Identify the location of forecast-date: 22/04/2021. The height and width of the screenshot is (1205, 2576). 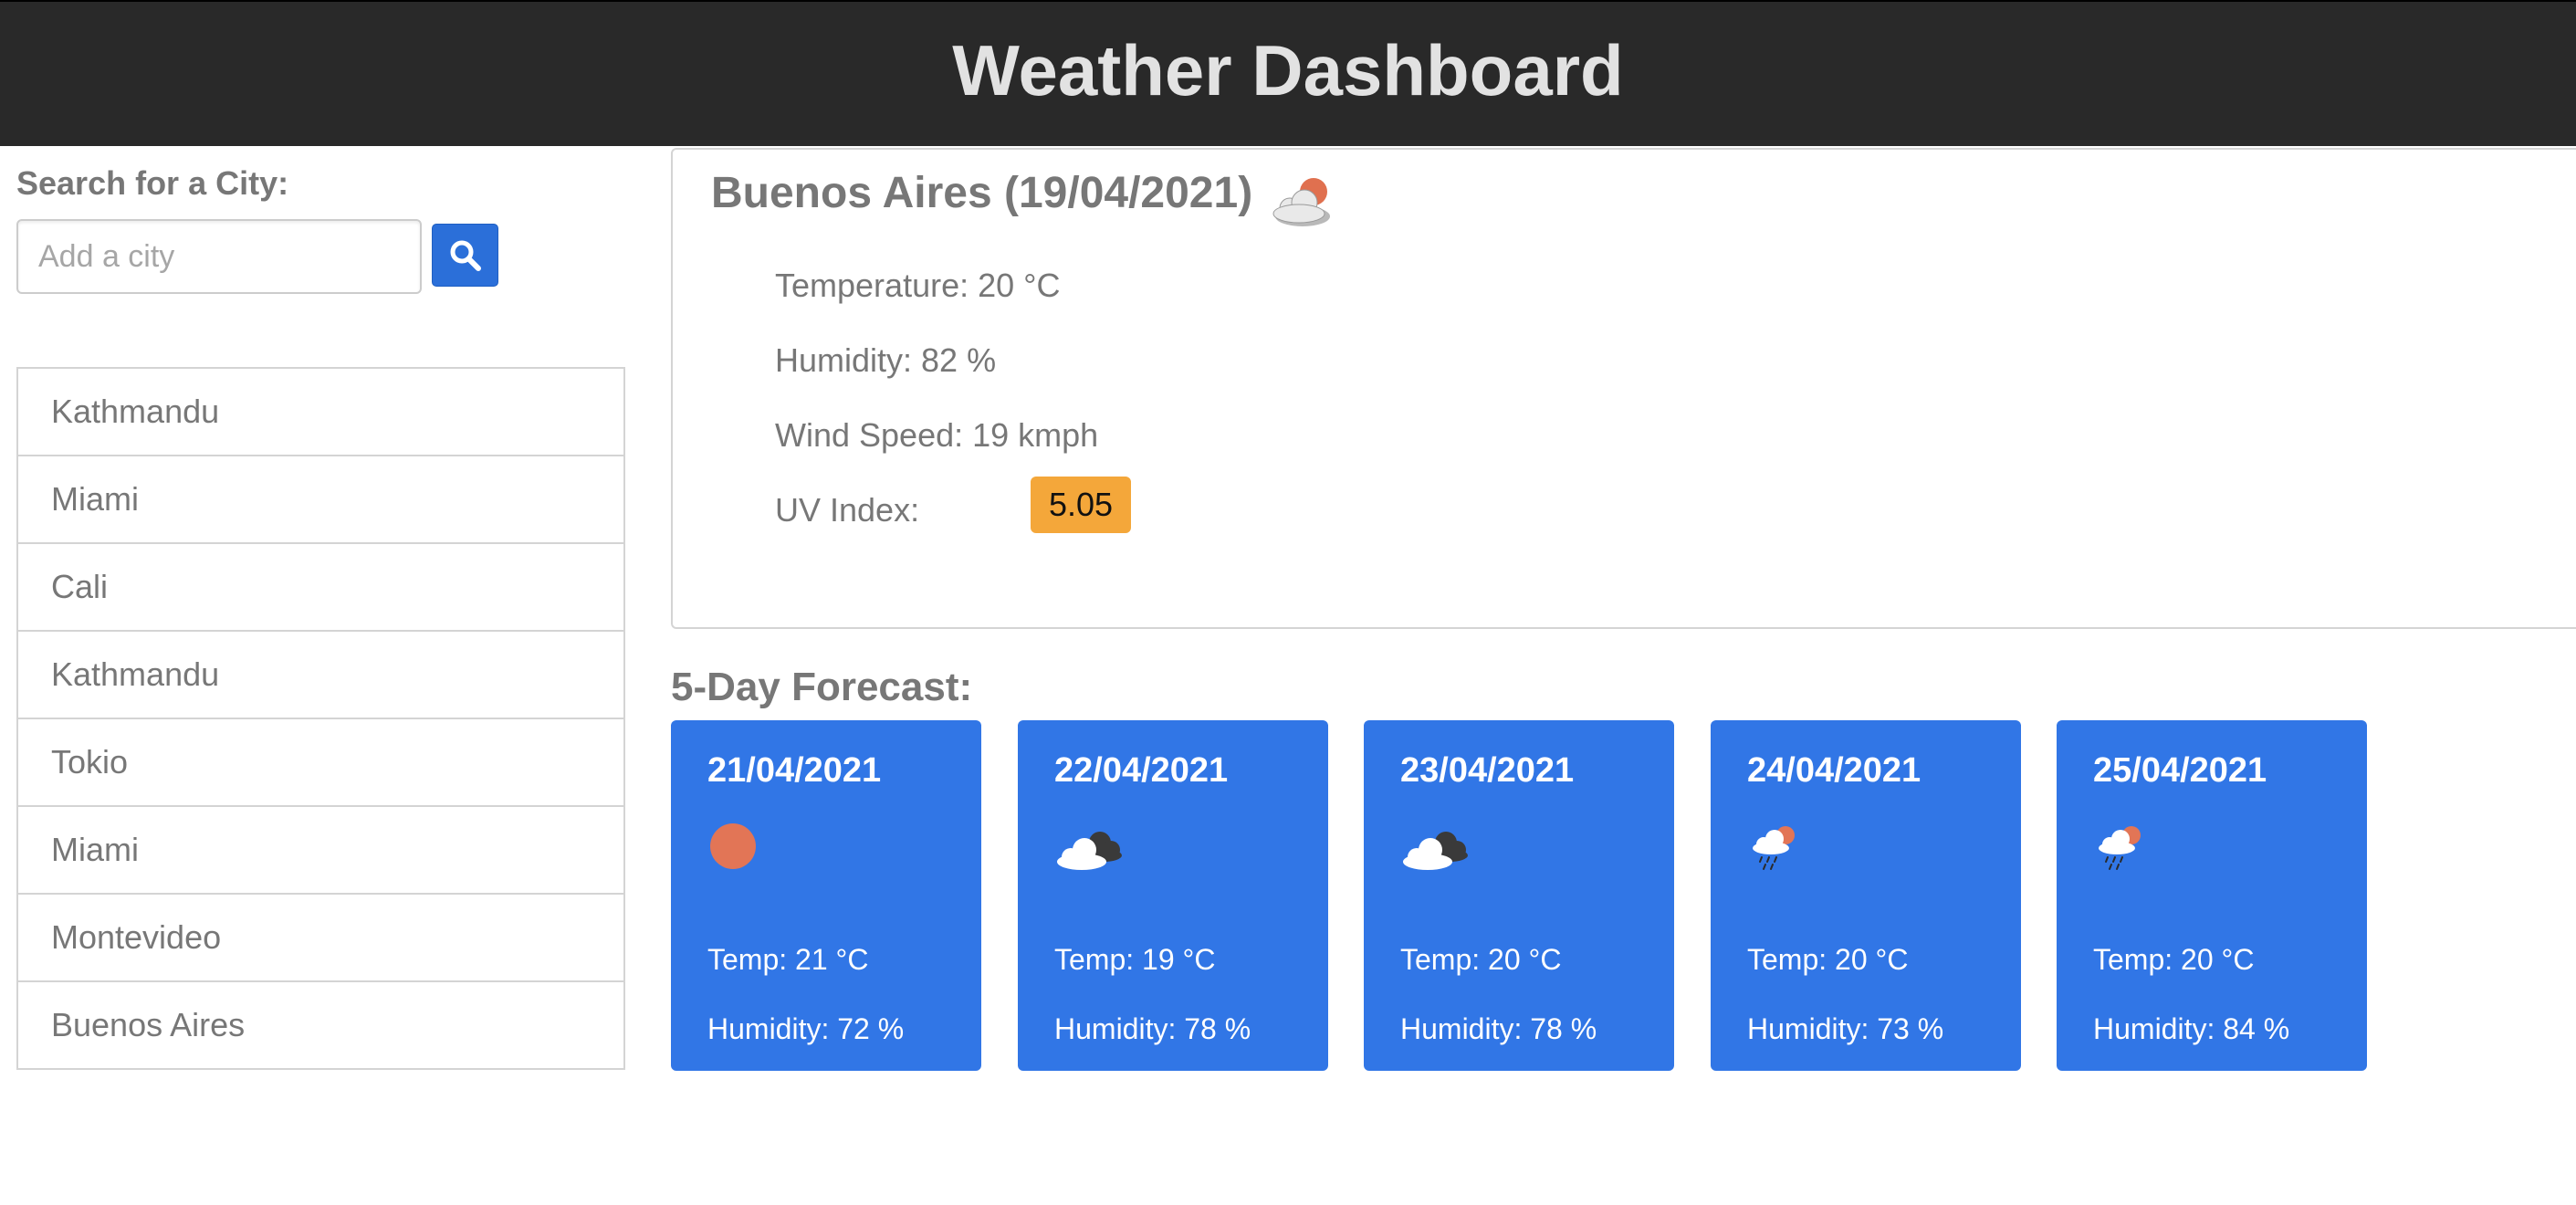
(1141, 770).